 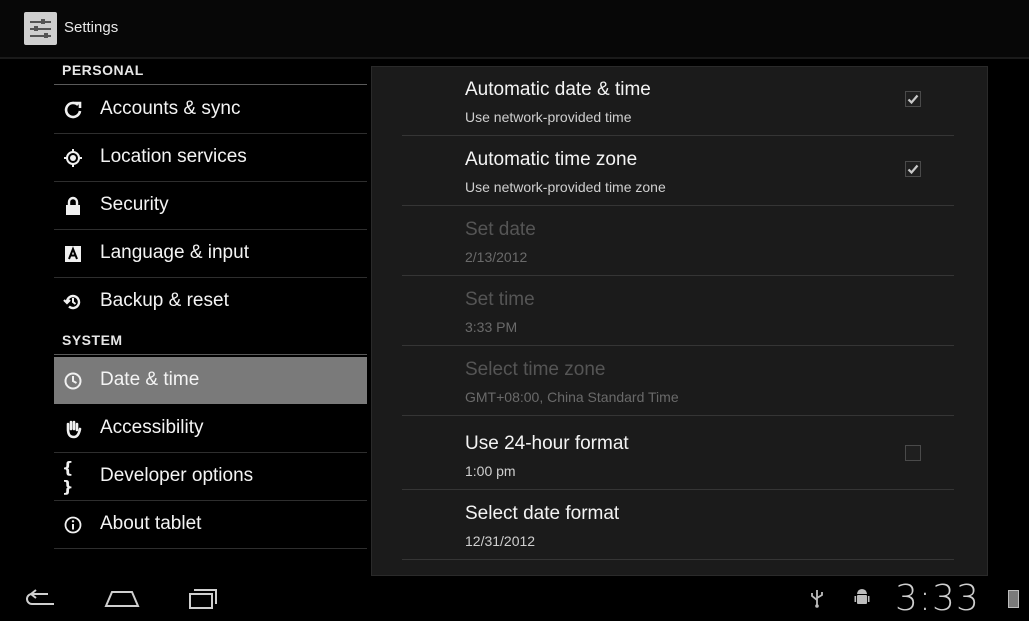 I want to click on sync-icon, so click(x=73, y=110).